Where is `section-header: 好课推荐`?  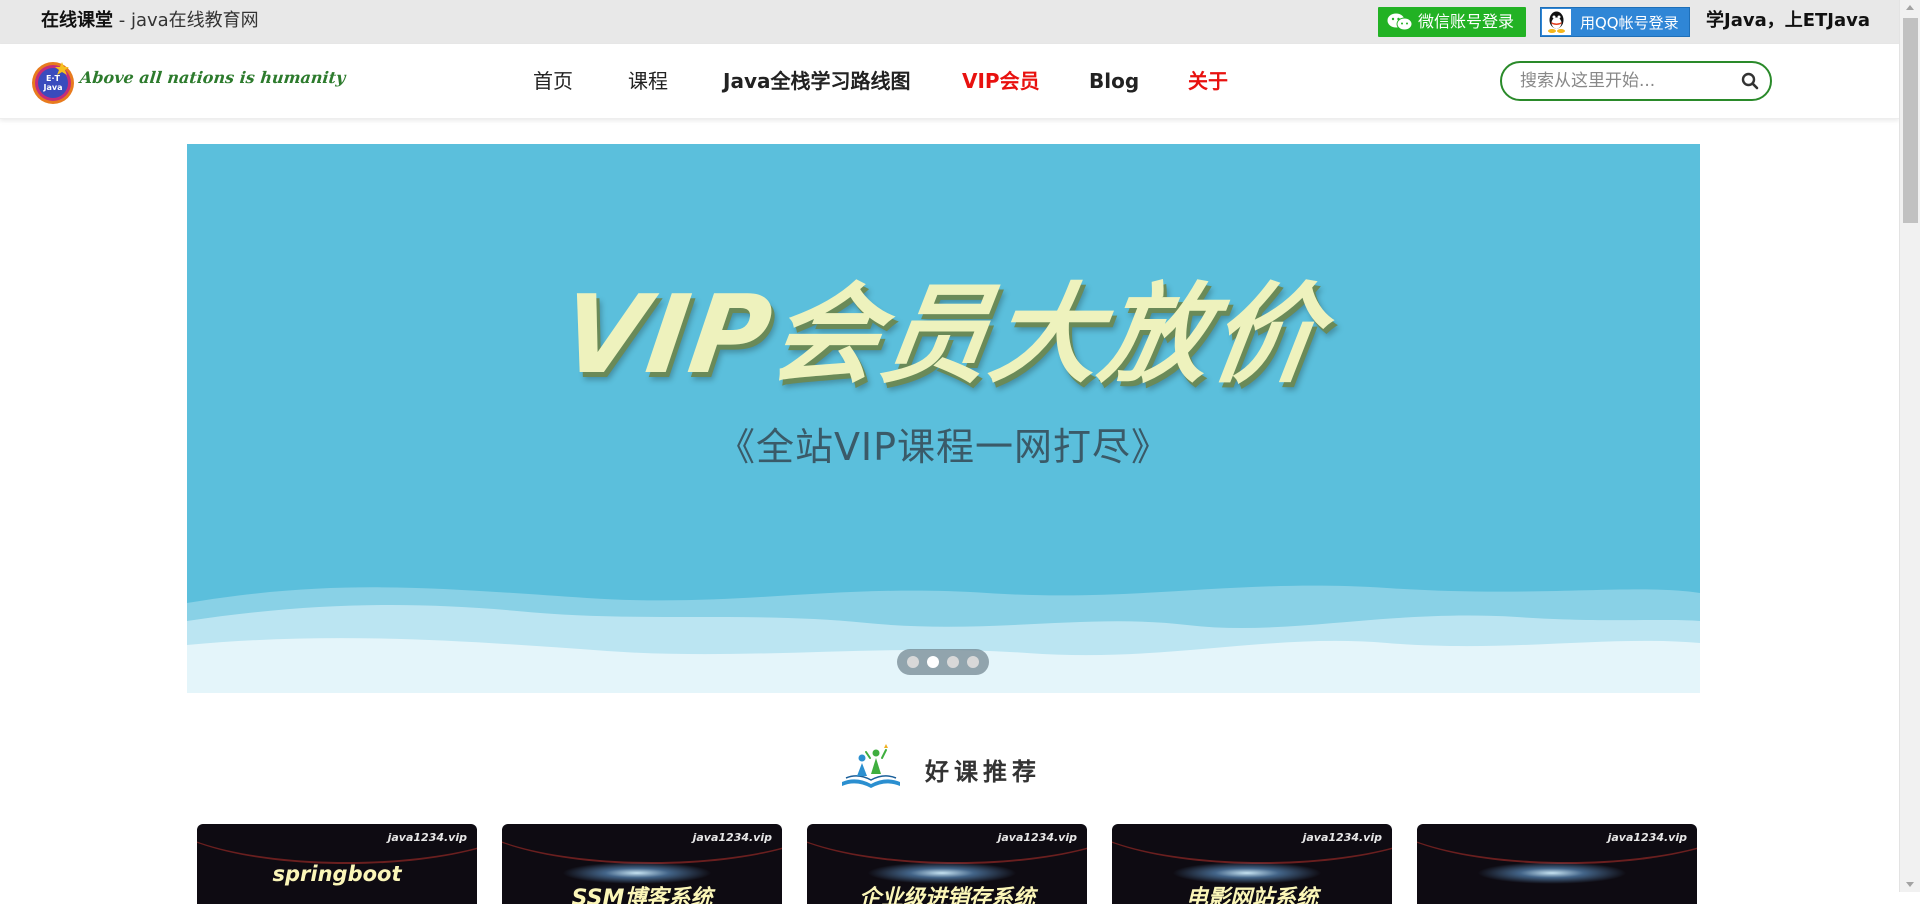 section-header: 好课推荐 is located at coordinates (960, 767).